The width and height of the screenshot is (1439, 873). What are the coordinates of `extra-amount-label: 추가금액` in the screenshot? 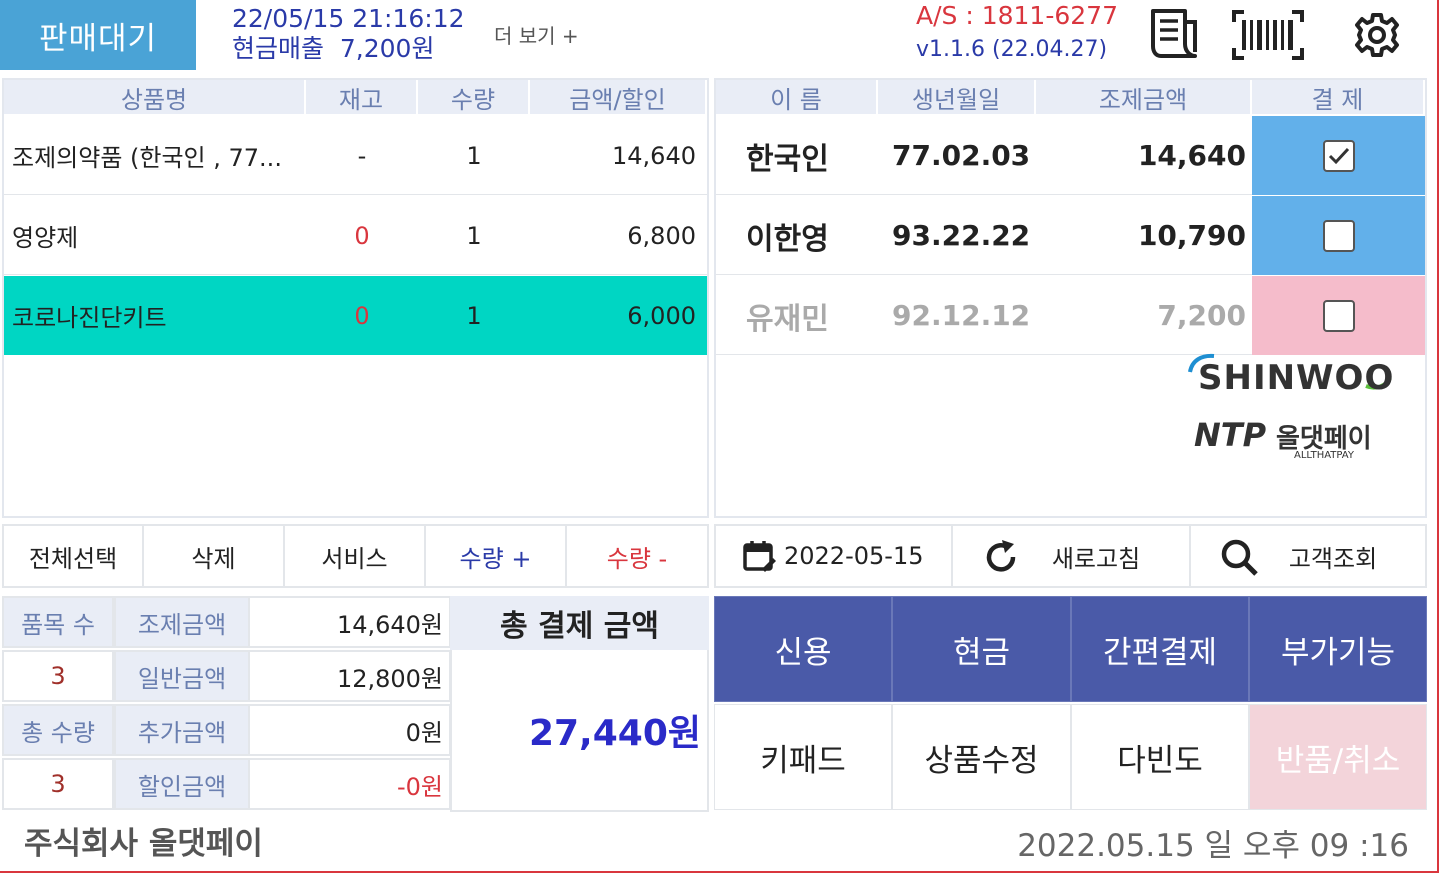 It's located at (182, 730).